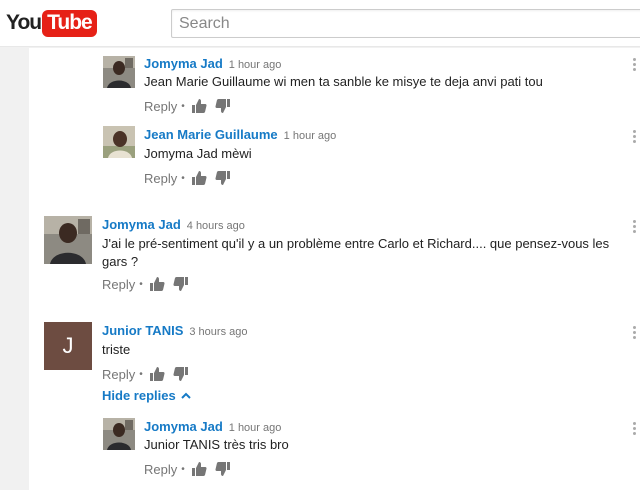 Image resolution: width=640 pixels, height=490 pixels. I want to click on comment-author: Junior TANIS, so click(142, 330).